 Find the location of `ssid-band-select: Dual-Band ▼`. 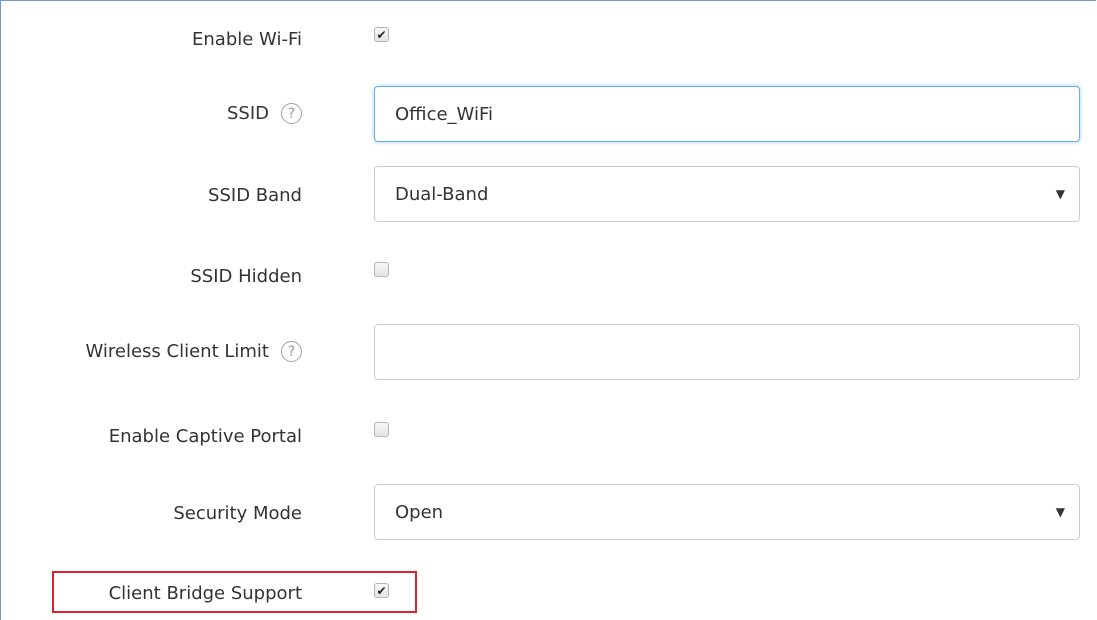

ssid-band-select: Dual-Band ▼ is located at coordinates (727, 194).